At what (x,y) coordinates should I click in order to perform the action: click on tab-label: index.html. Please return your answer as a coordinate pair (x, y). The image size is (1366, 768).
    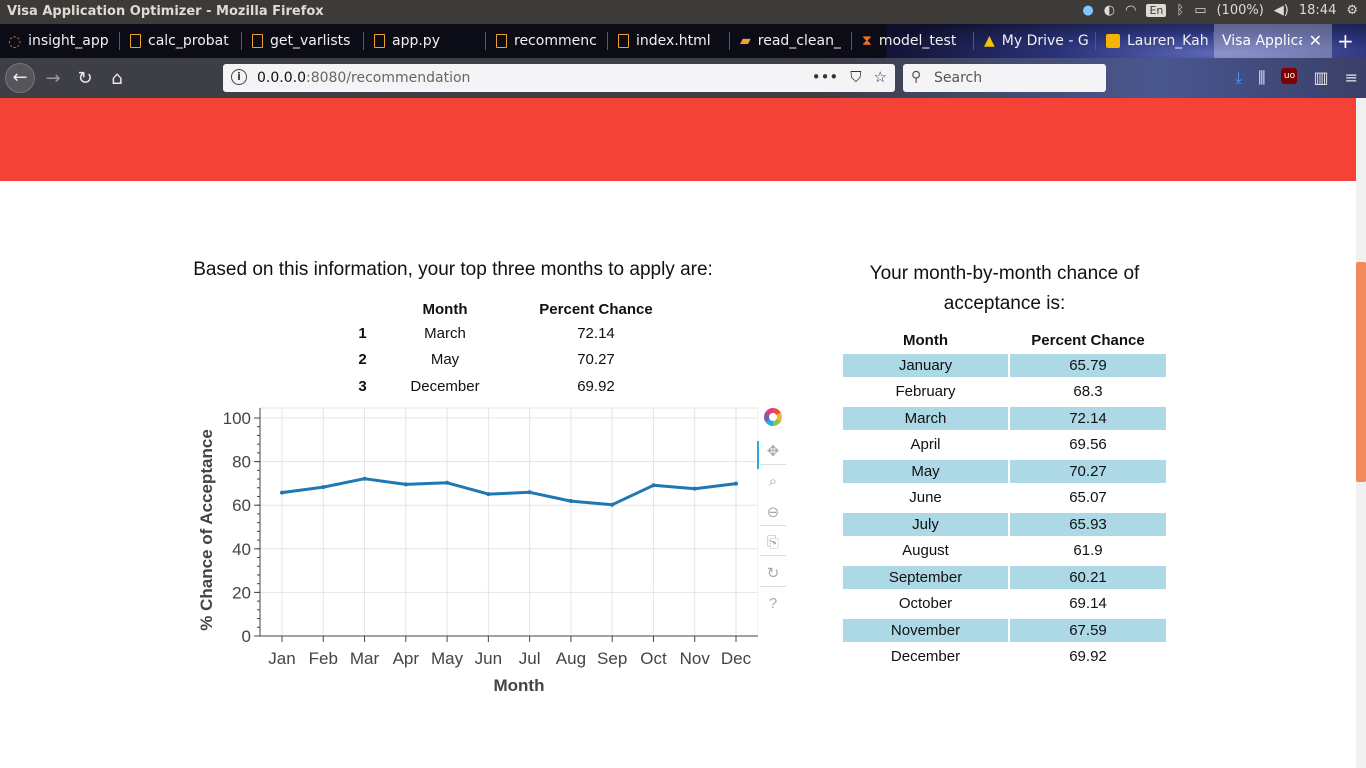
    Looking at the image, I should click on (673, 41).